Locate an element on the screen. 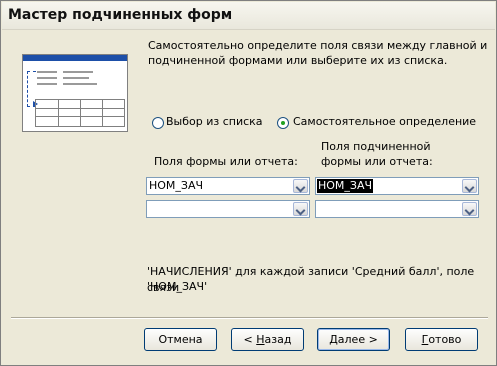 The width and height of the screenshot is (497, 366). form-field-1-value: НОМ_ЗАЧ is located at coordinates (176, 185).